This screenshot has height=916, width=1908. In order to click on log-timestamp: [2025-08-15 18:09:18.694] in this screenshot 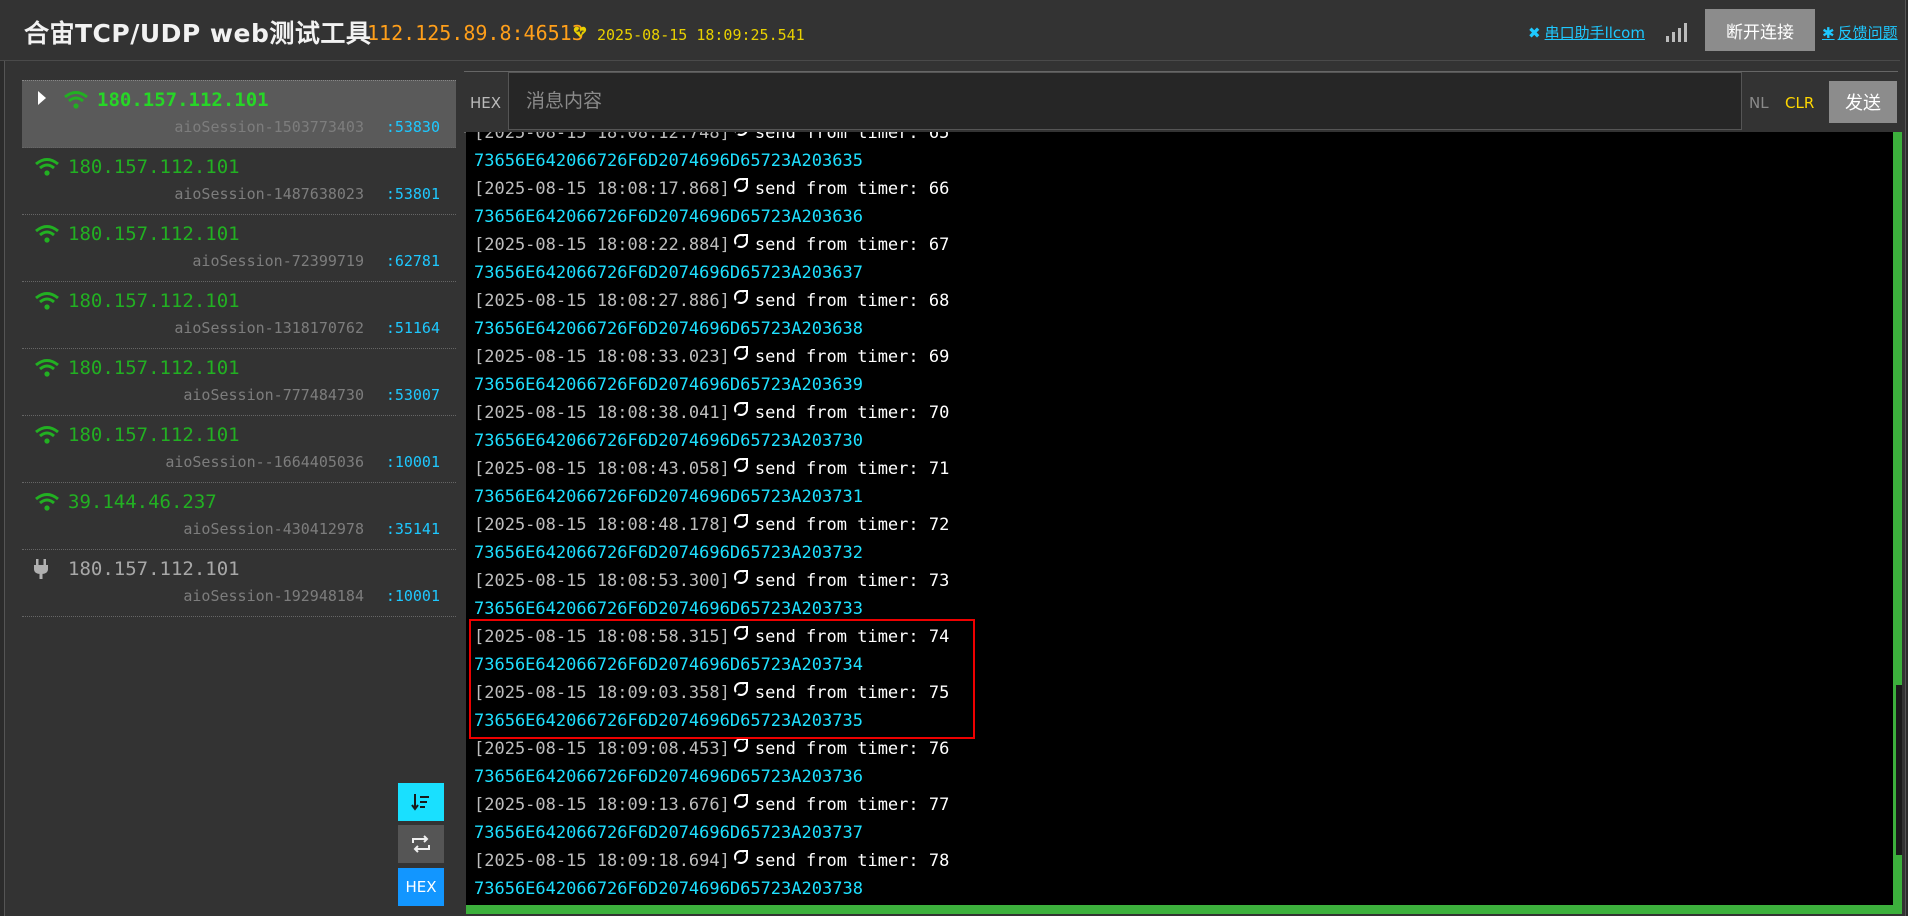, I will do `click(602, 861)`.